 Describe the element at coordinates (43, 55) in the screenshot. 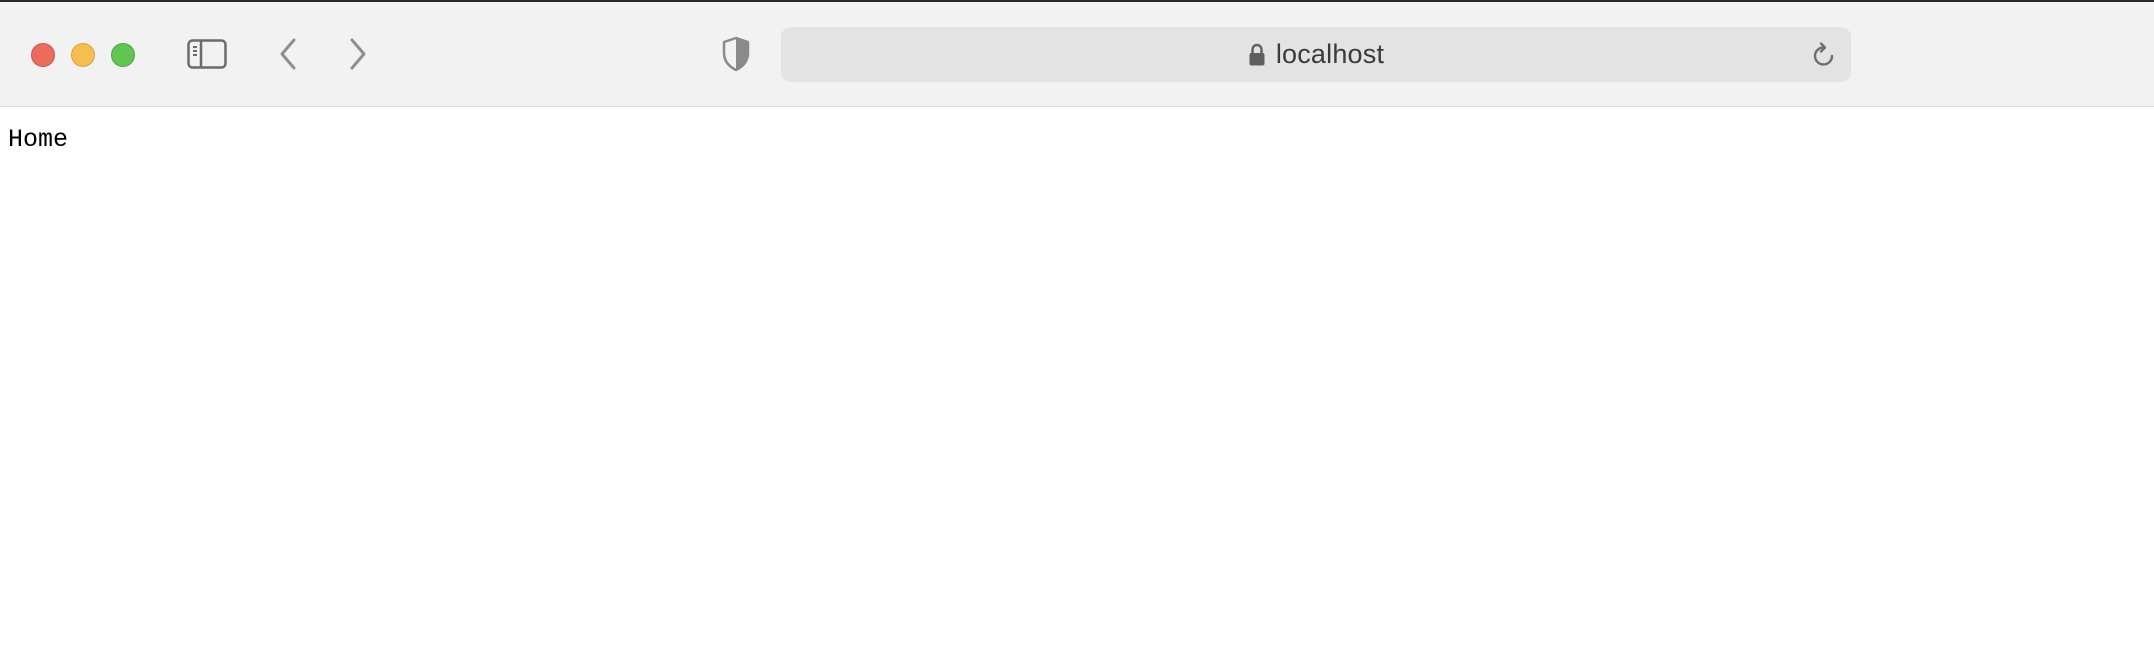

I see `close-window-button` at that location.